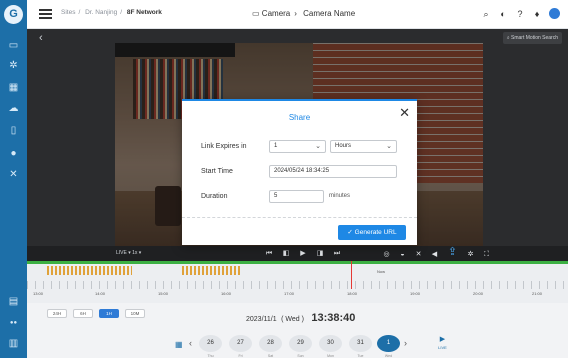 The width and height of the screenshot is (568, 358). Describe the element at coordinates (297, 285) in the screenshot. I see `timeline-ticks` at that location.